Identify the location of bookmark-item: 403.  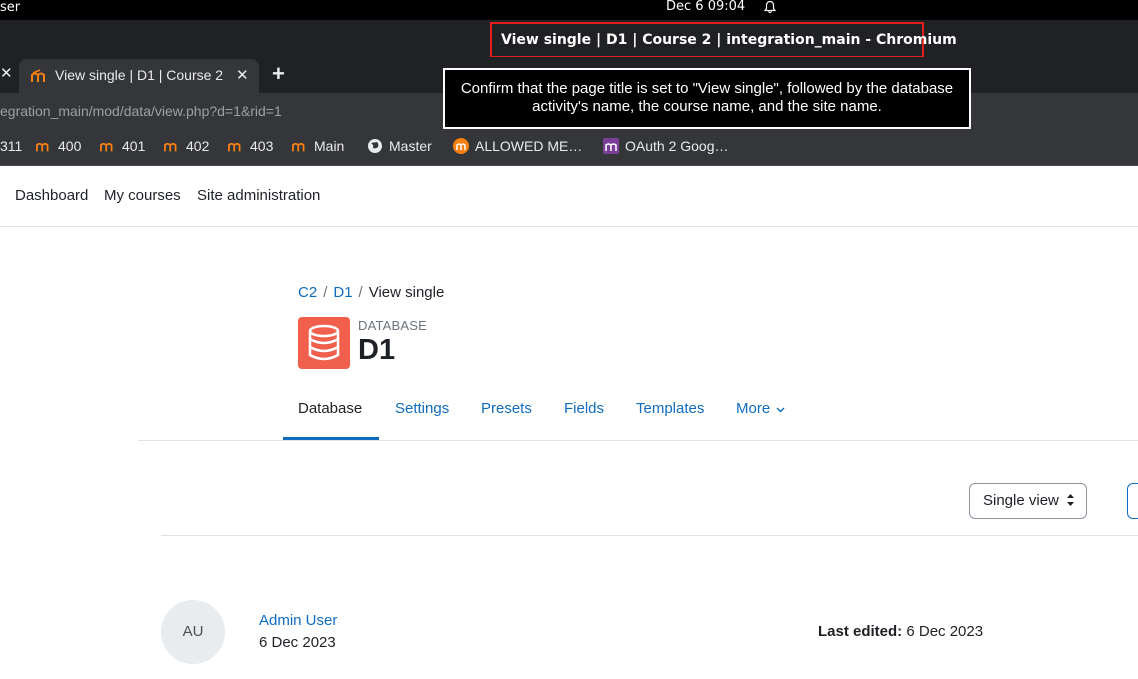
(250, 146).